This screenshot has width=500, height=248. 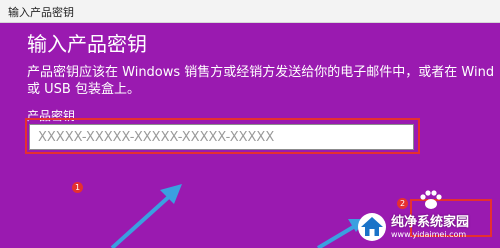 I want to click on arrow-to-input, so click(x=142, y=220).